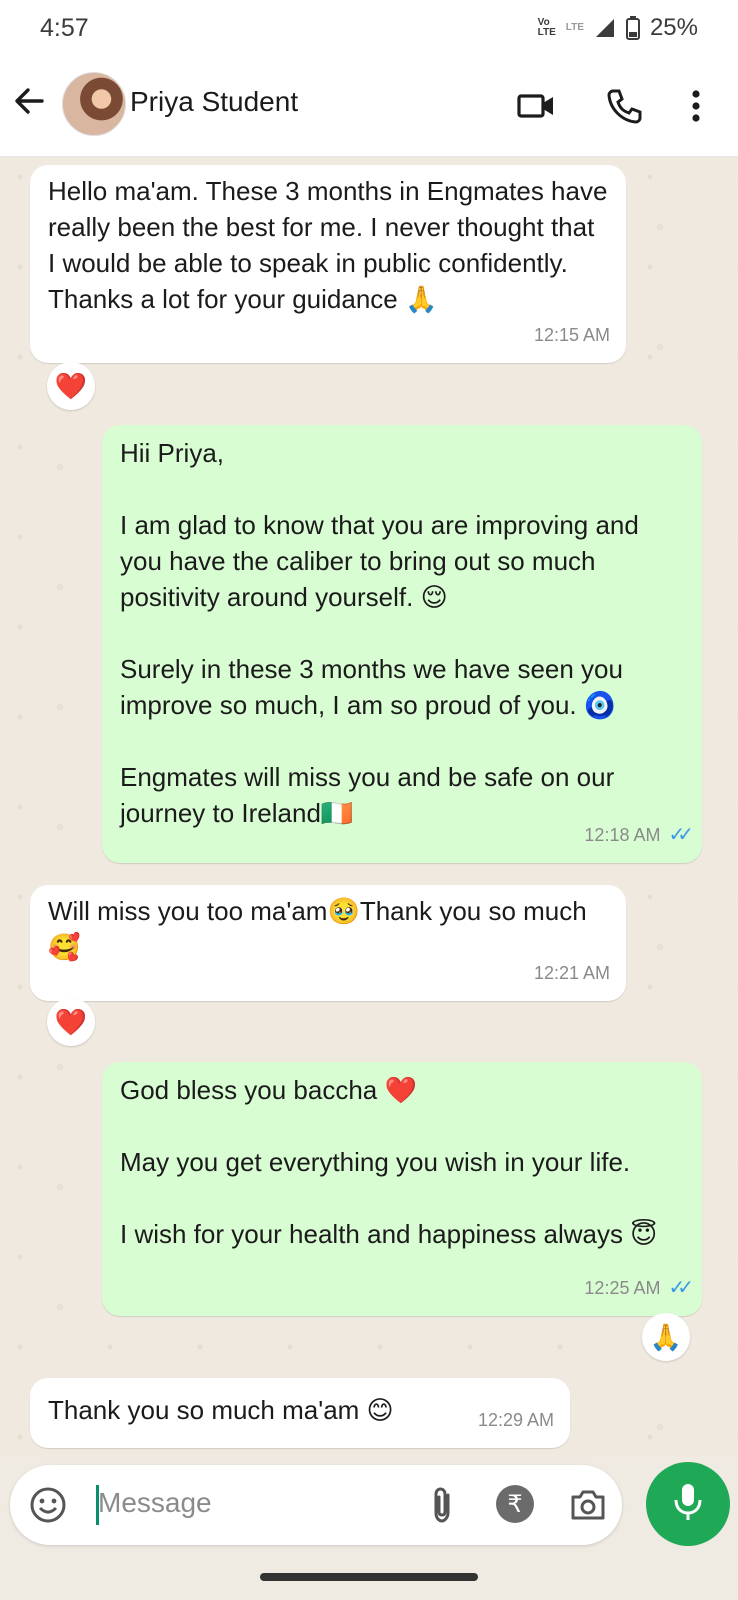 The height and width of the screenshot is (1600, 738). I want to click on rupee-icon: ₹, so click(515, 1504).